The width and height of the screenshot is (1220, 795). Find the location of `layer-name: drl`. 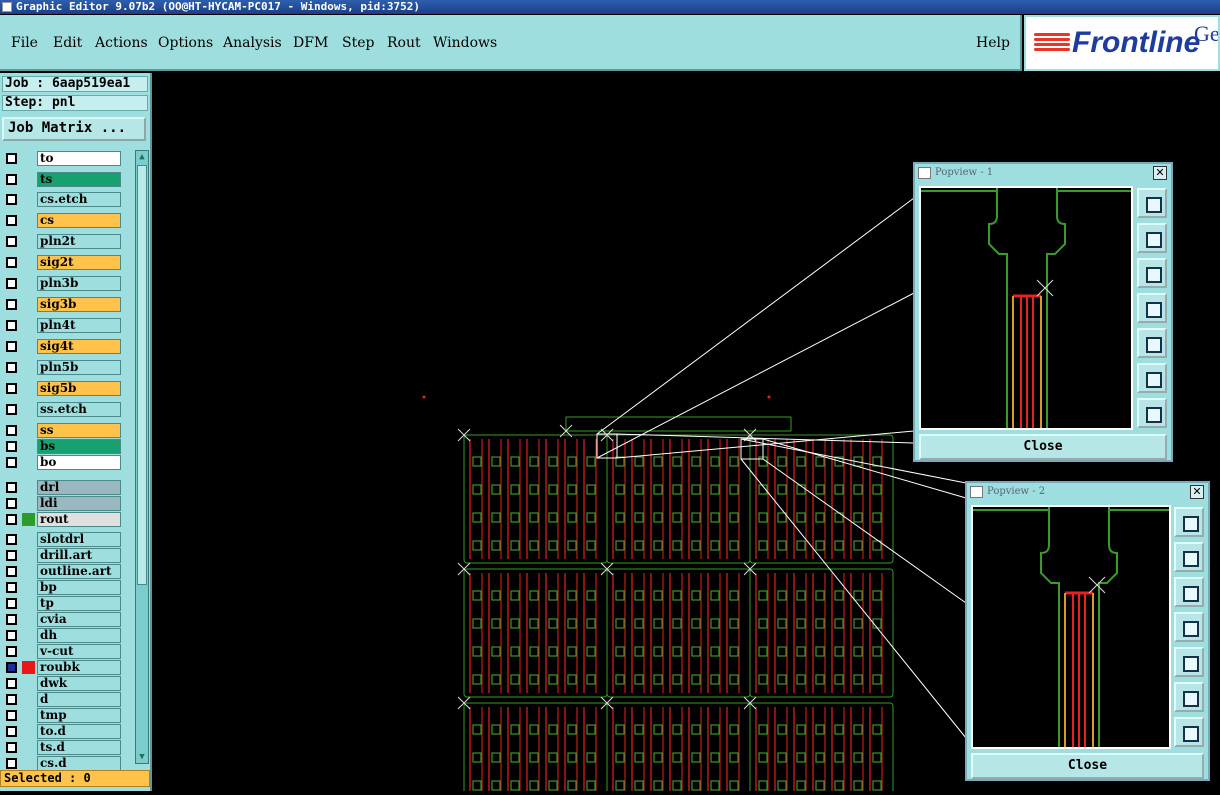

layer-name: drl is located at coordinates (79, 487).